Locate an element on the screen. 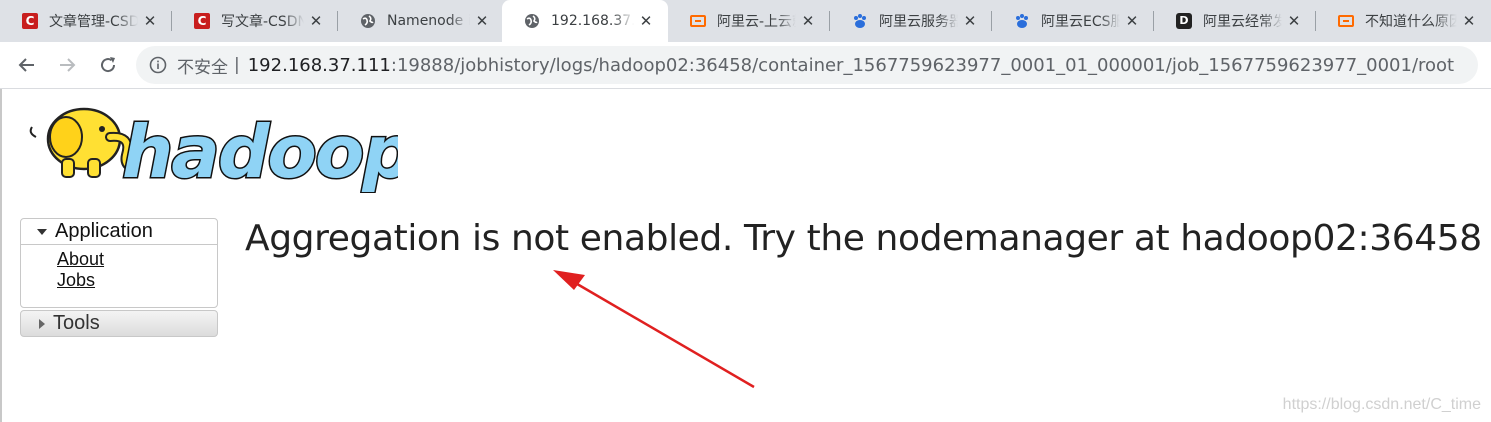 Image resolution: width=1491 pixels, height=422 pixels. back-button is located at coordinates (27, 65).